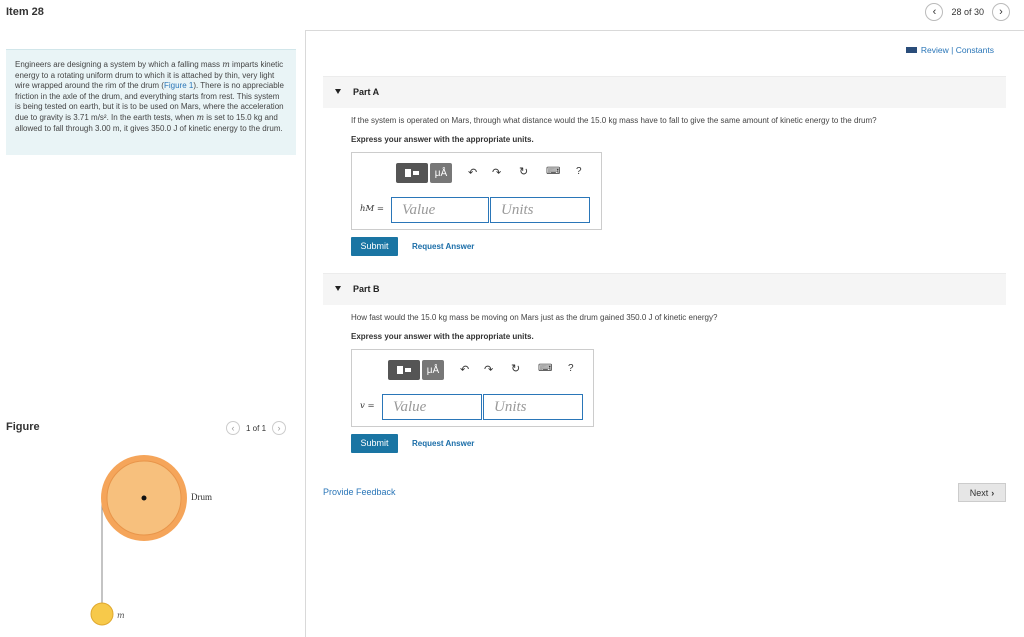 This screenshot has height=637, width=1024. I want to click on part-a-header: Part A, so click(664, 92).